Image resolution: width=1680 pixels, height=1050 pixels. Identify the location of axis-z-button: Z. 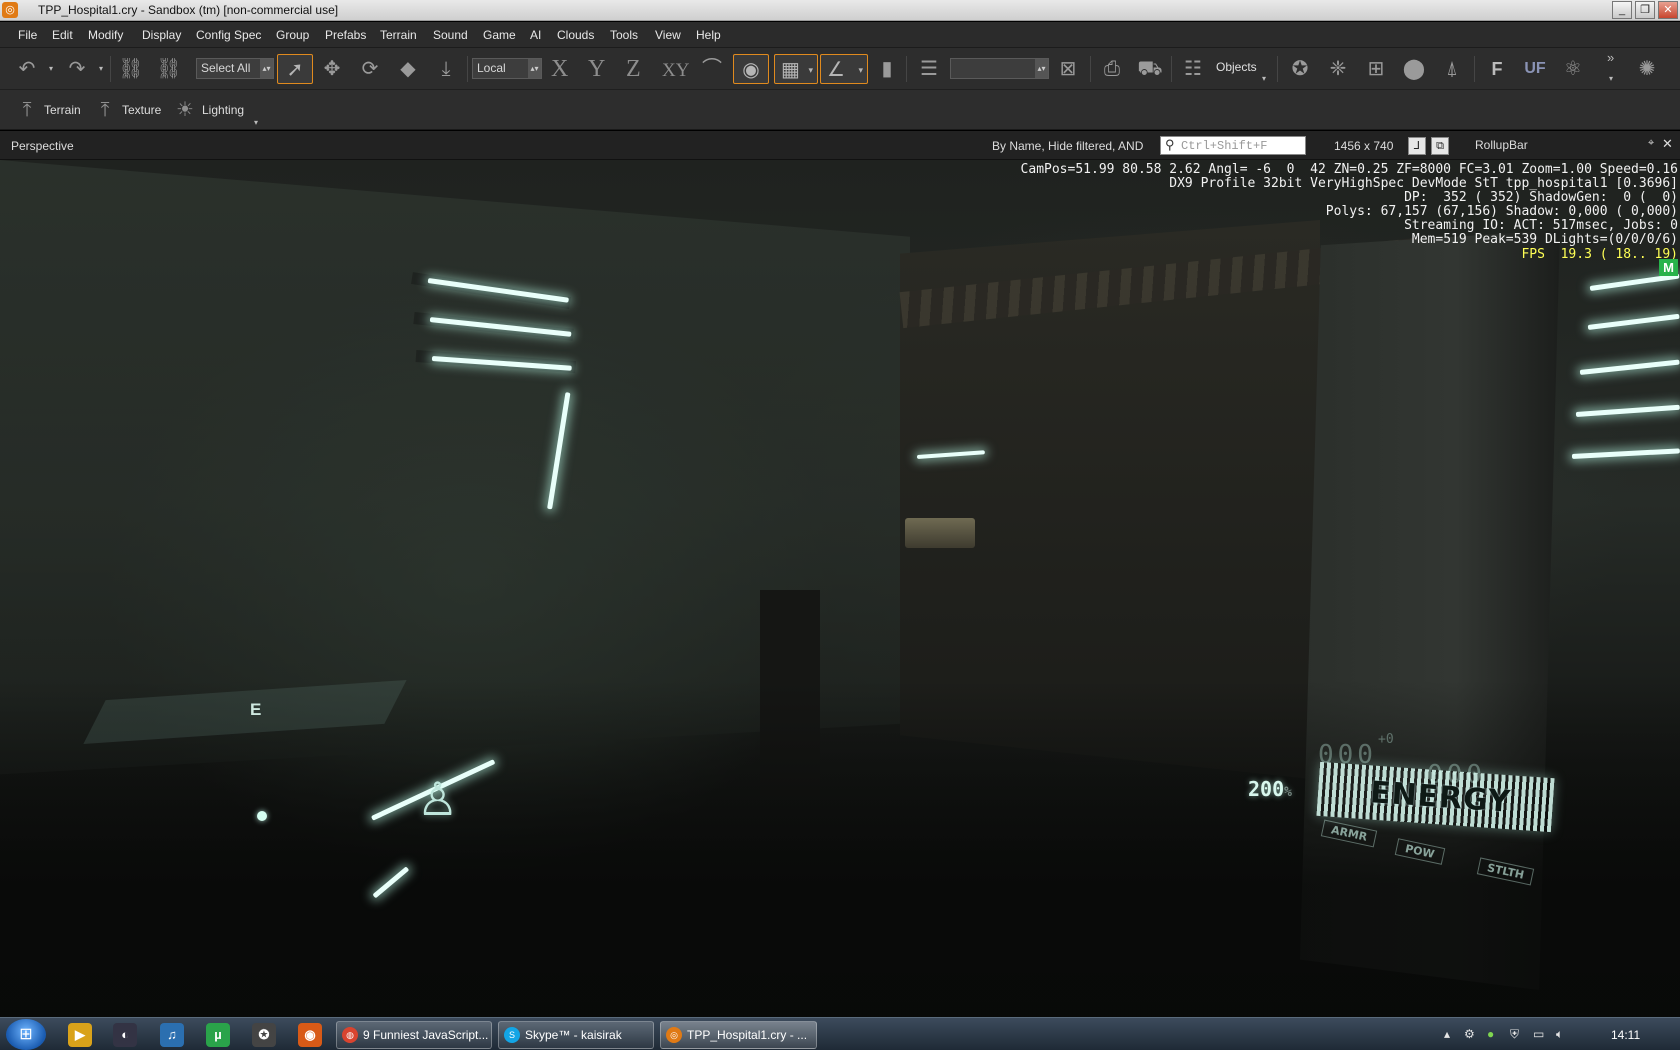
(633, 69).